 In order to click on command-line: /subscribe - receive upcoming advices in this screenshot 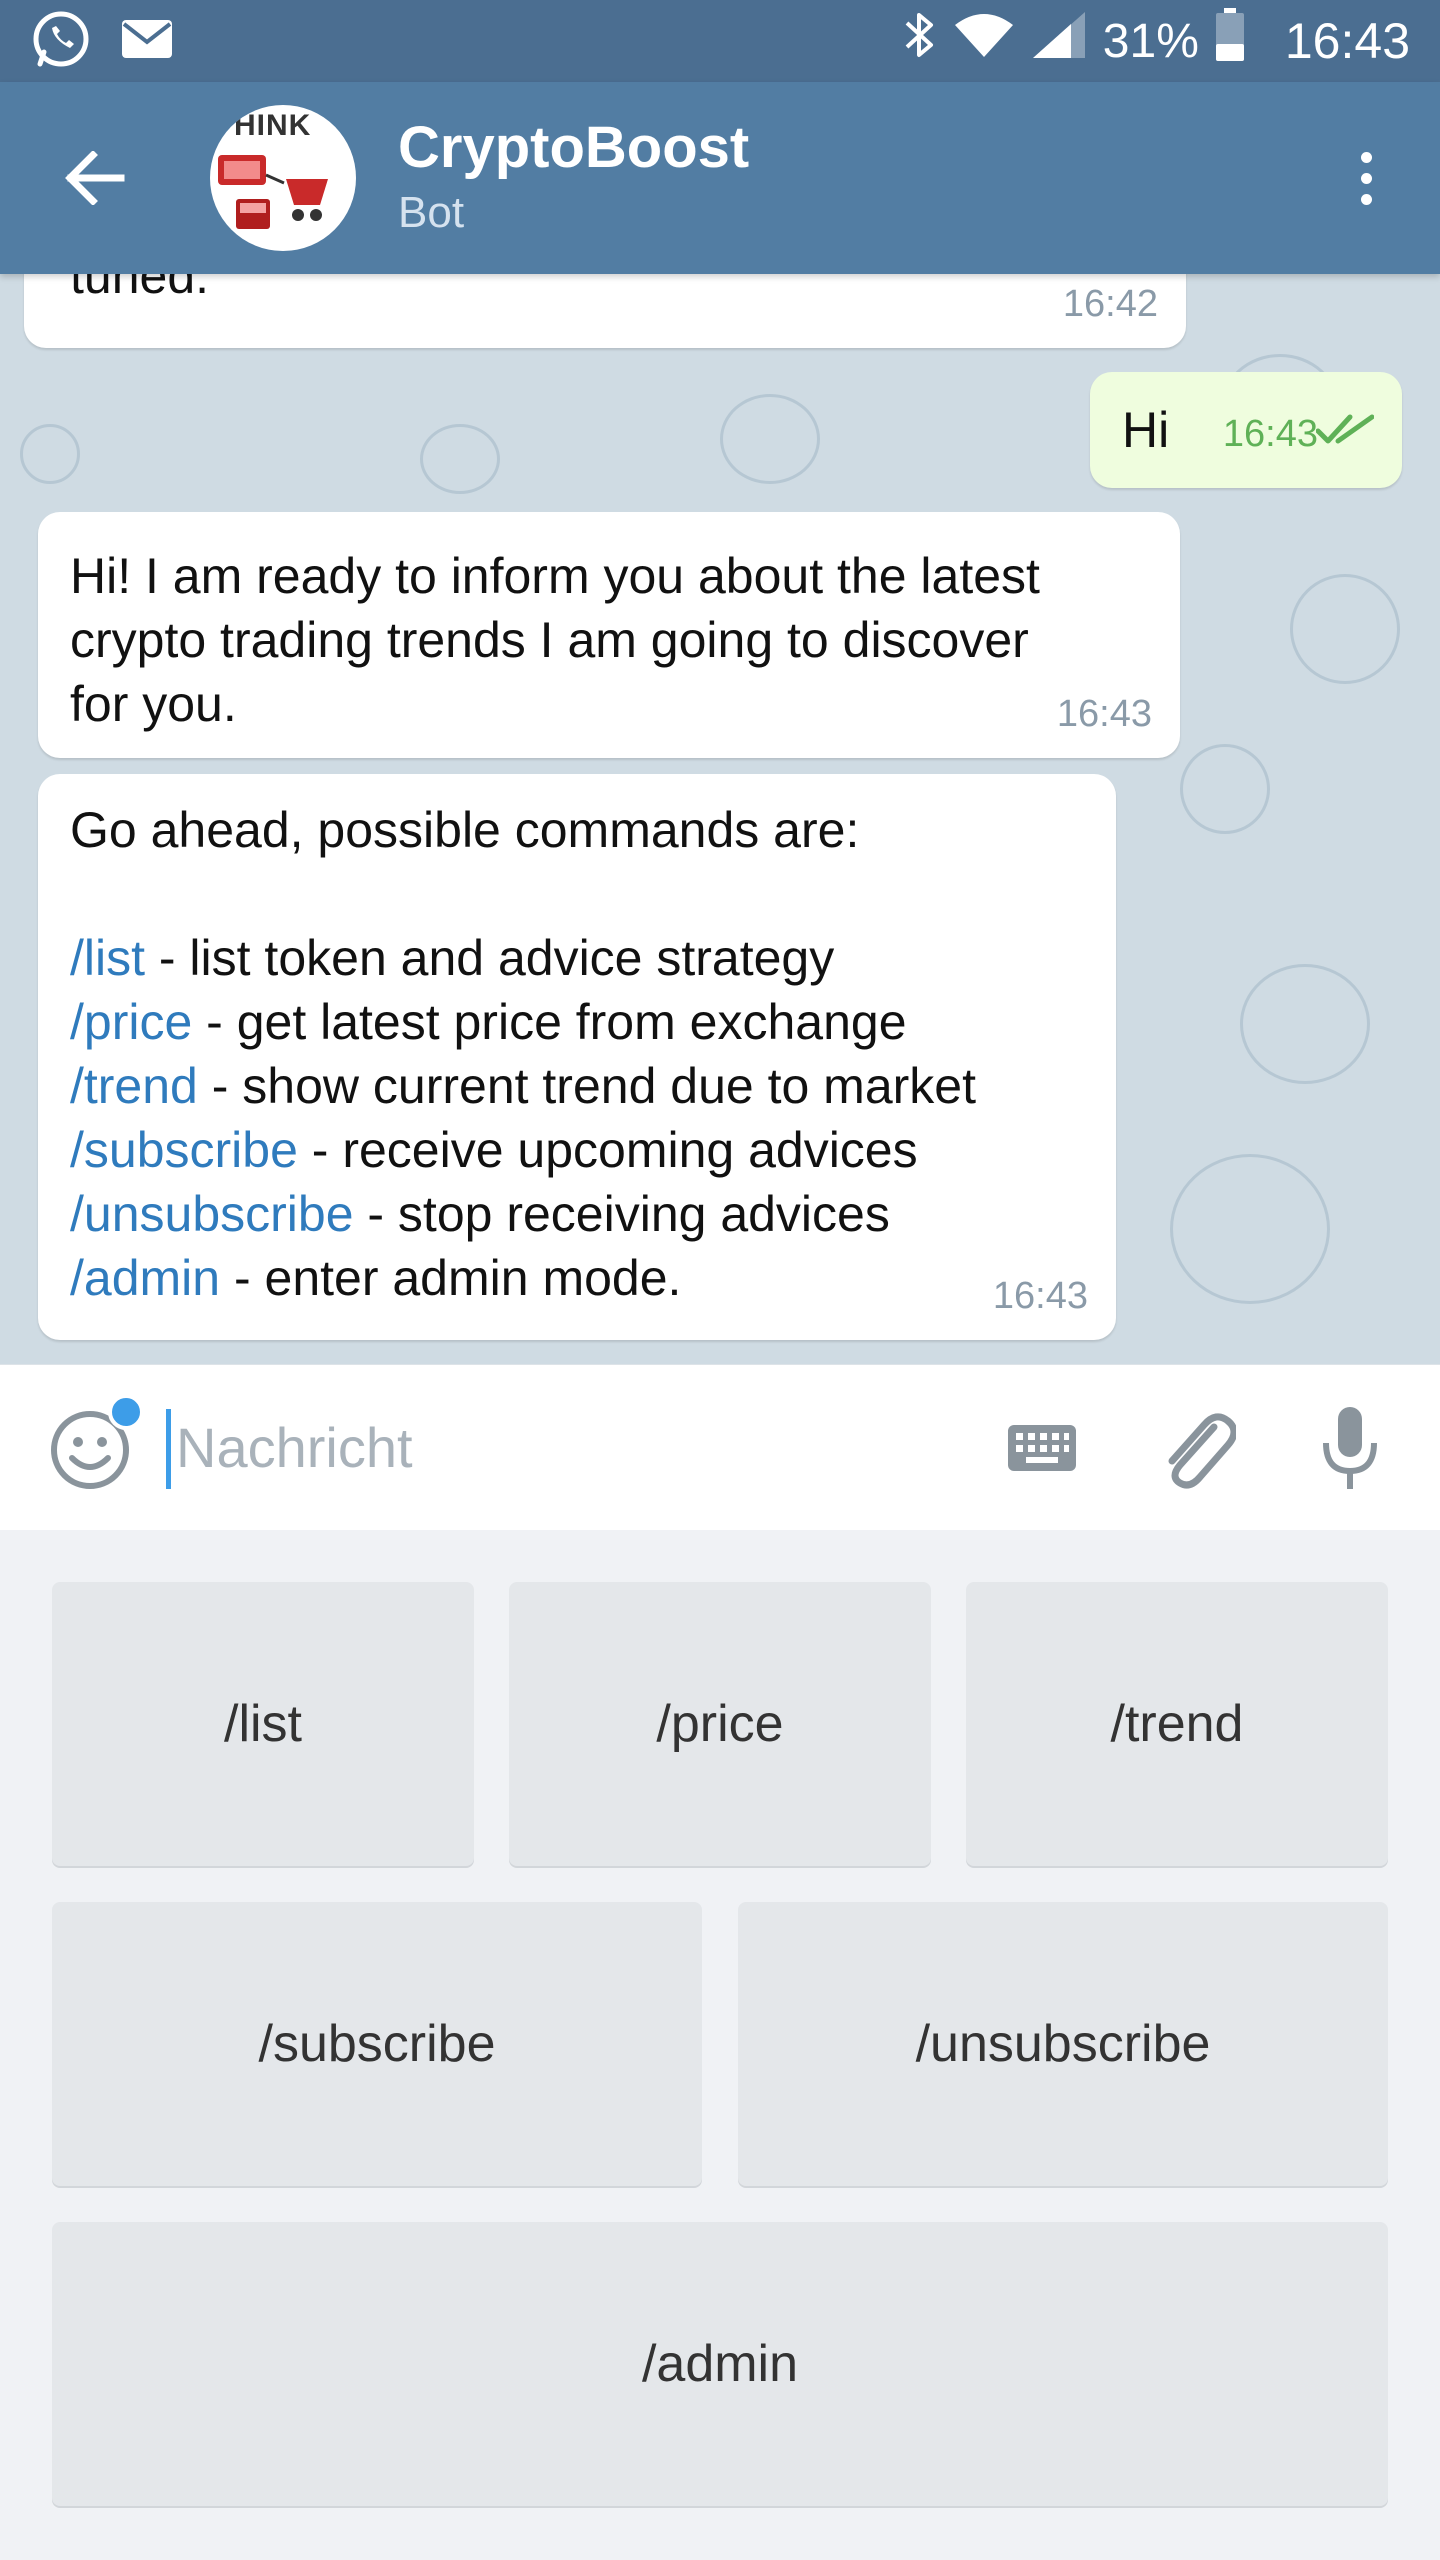, I will do `click(494, 1150)`.